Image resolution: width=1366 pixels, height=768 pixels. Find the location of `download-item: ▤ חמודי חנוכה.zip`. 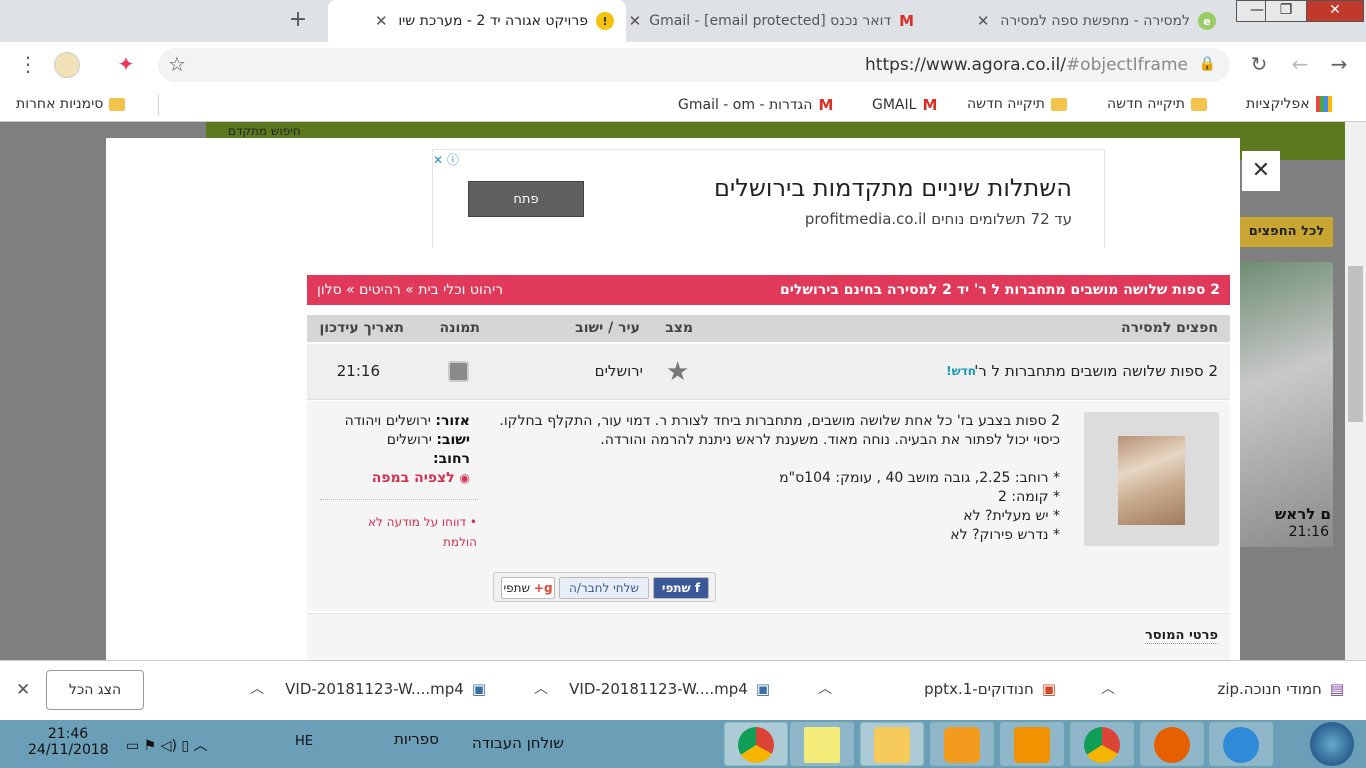

download-item: ▤ חמודי חנוכה.zip is located at coordinates (1280, 689).